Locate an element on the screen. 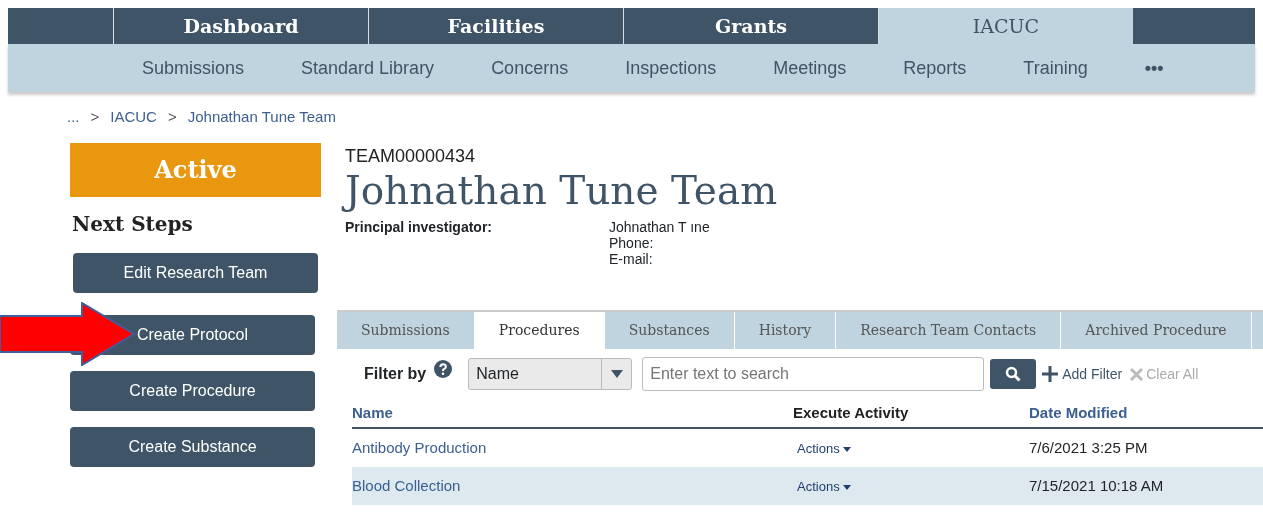 This screenshot has width=1263, height=518. plus-icon is located at coordinates (1050, 374).